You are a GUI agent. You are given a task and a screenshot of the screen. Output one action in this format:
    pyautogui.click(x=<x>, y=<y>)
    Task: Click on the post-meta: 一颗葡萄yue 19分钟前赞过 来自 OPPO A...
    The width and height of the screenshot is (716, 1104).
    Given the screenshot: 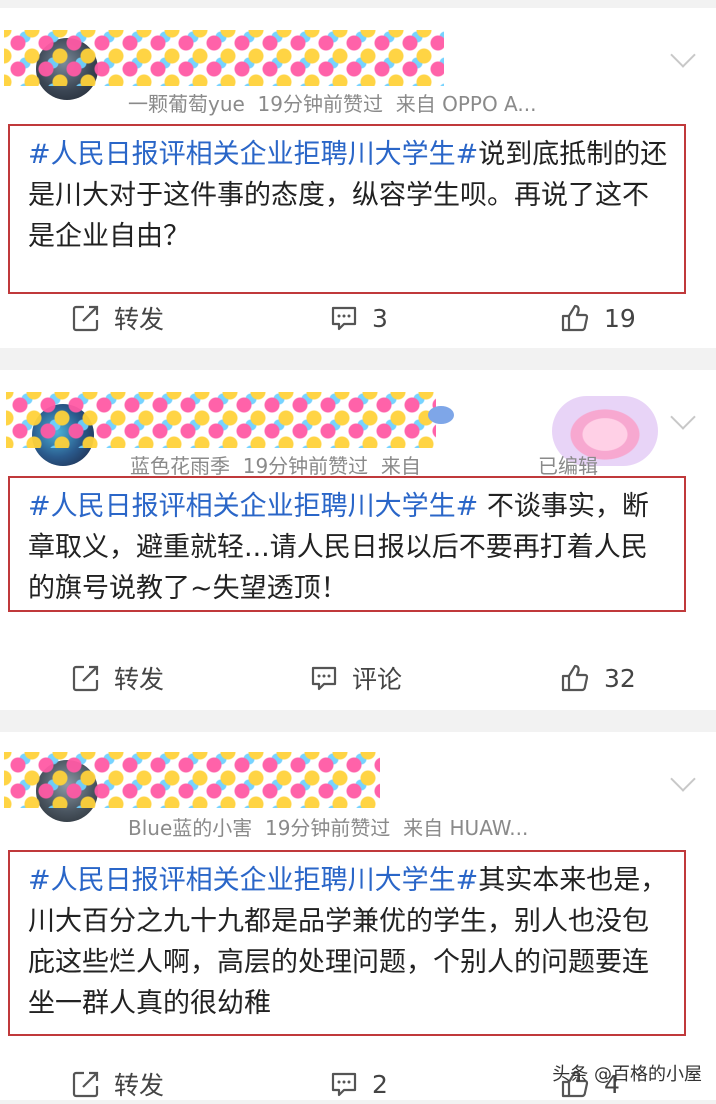 What is the action you would take?
    pyautogui.click(x=332, y=102)
    